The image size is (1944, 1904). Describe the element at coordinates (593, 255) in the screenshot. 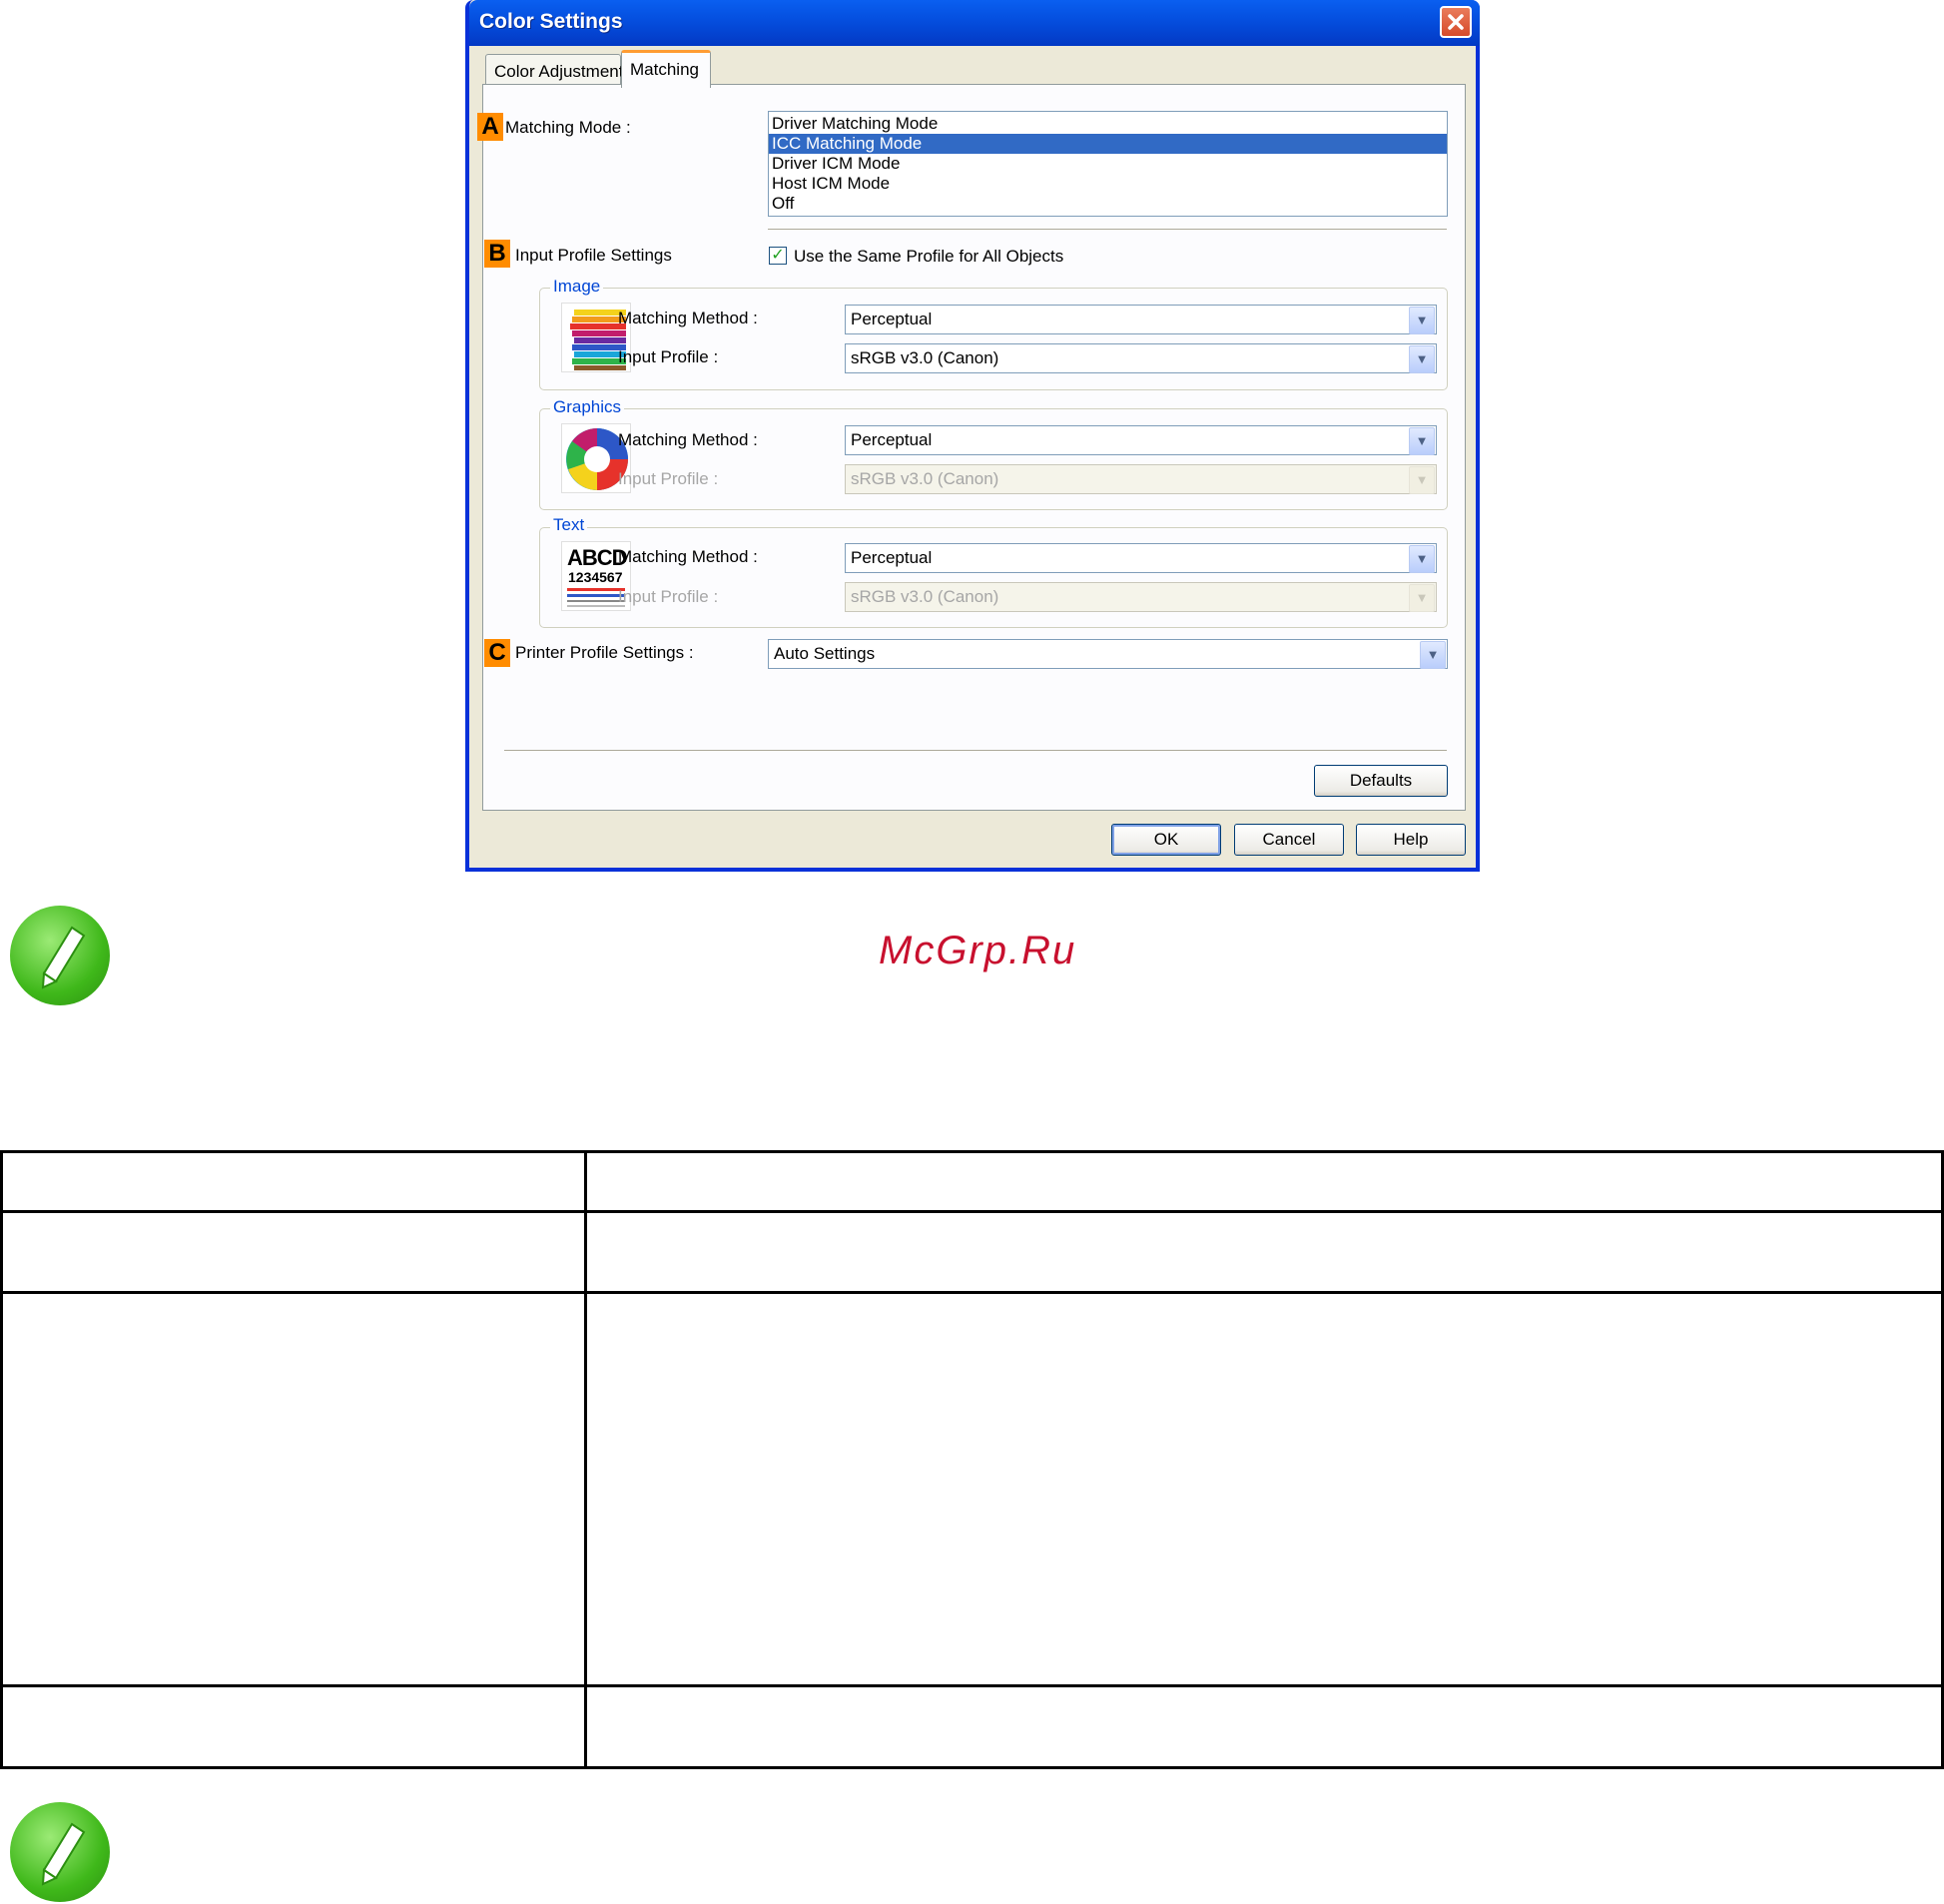

I see `input-profile-settings-label: Input Profile Settings` at that location.